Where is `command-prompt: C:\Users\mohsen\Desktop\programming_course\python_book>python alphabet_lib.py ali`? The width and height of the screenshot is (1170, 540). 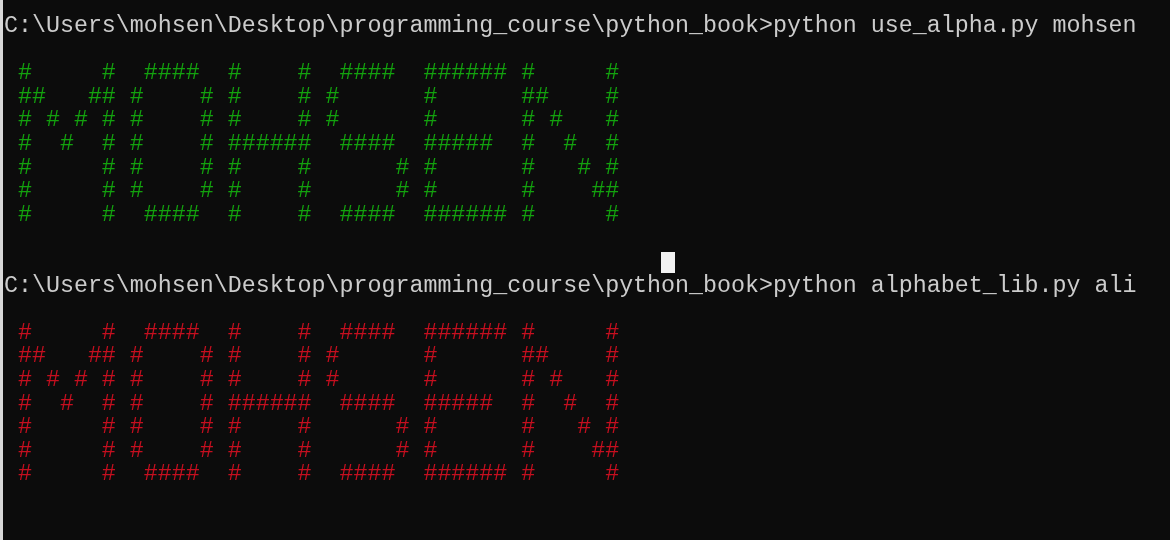
command-prompt: C:\Users\mohsen\Desktop\programming_course\python_book>python alphabet_lib.py ali is located at coordinates (570, 286).